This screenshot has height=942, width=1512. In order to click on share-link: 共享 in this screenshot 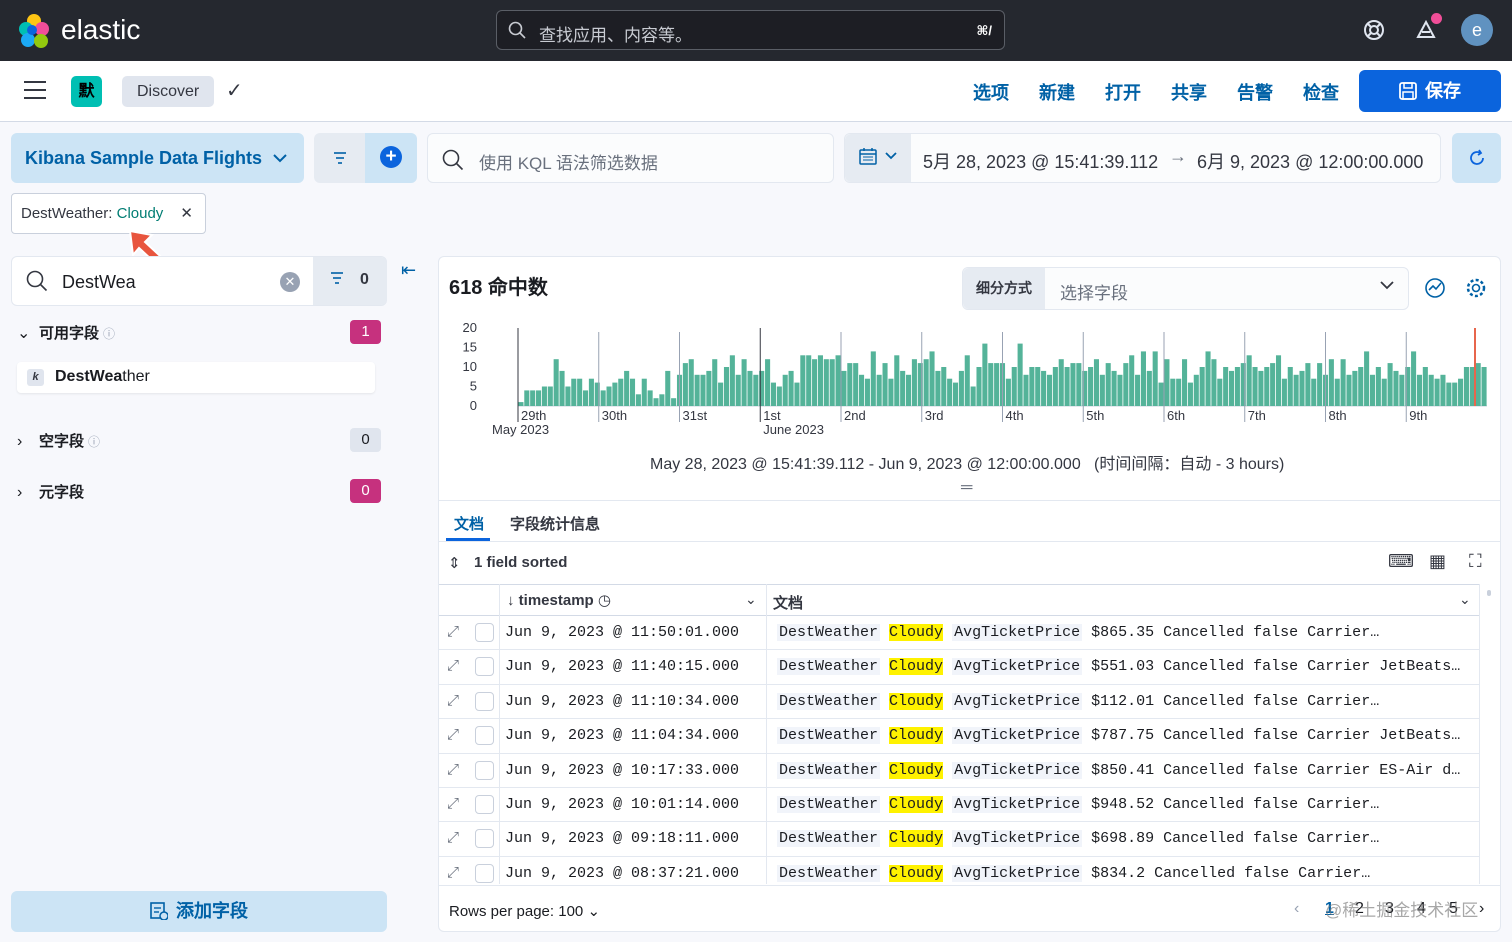, I will do `click(1189, 92)`.